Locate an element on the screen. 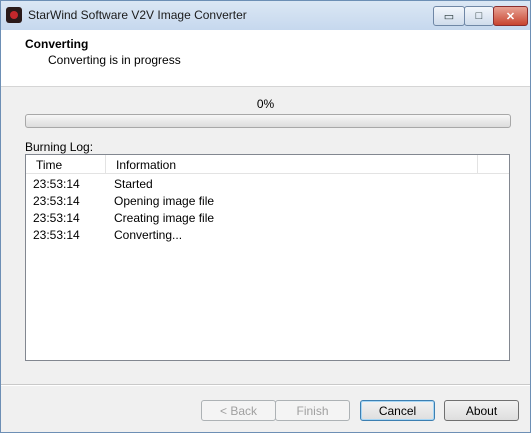 This screenshot has width=531, height=433. cancel-button: Cancel is located at coordinates (397, 410).